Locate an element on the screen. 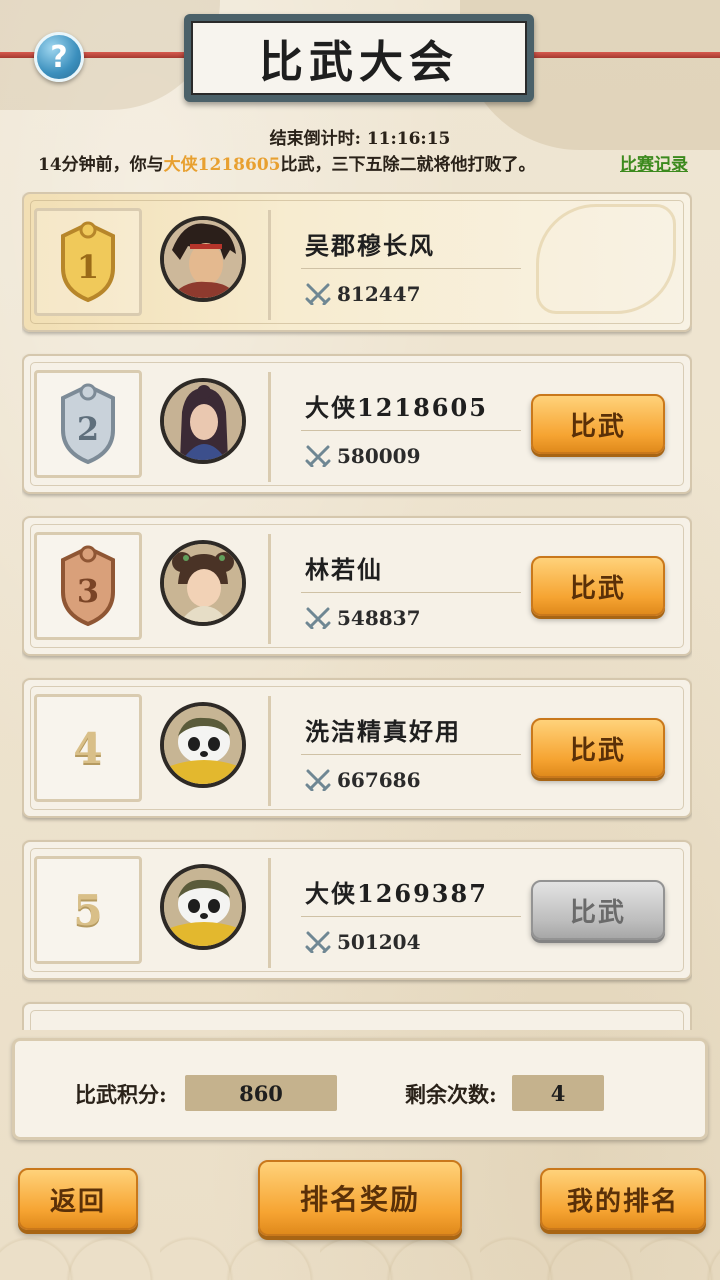  remaining-label: 剩余次数: is located at coordinates (451, 1094).